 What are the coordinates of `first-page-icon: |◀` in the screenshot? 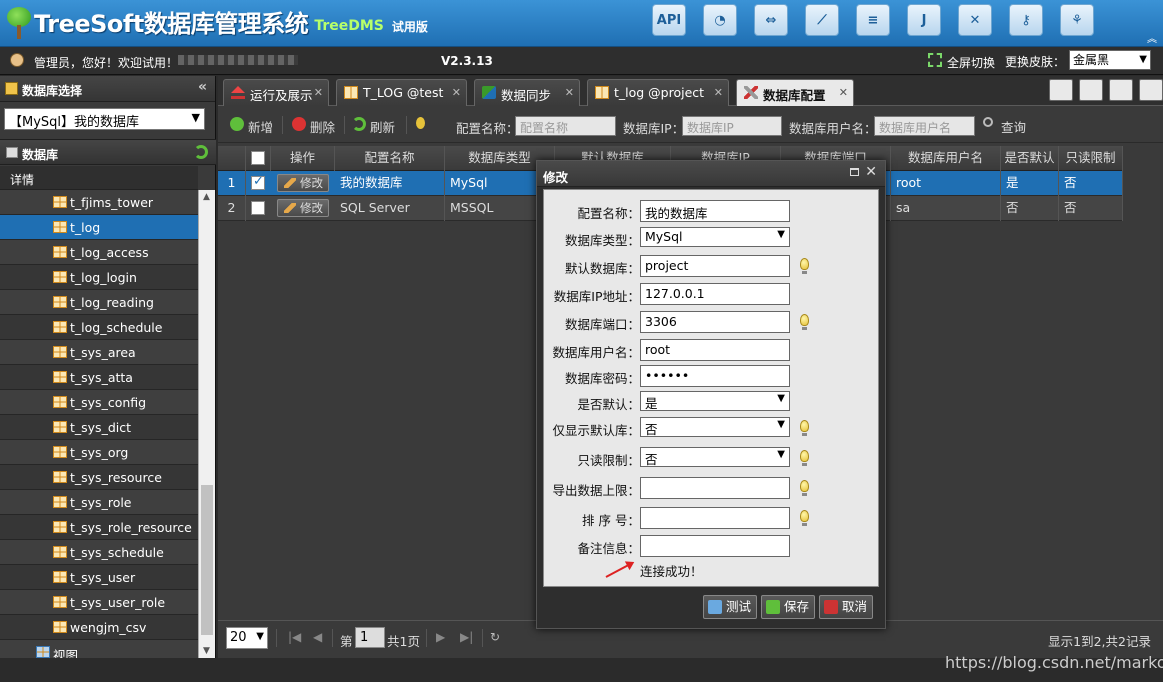 It's located at (294, 637).